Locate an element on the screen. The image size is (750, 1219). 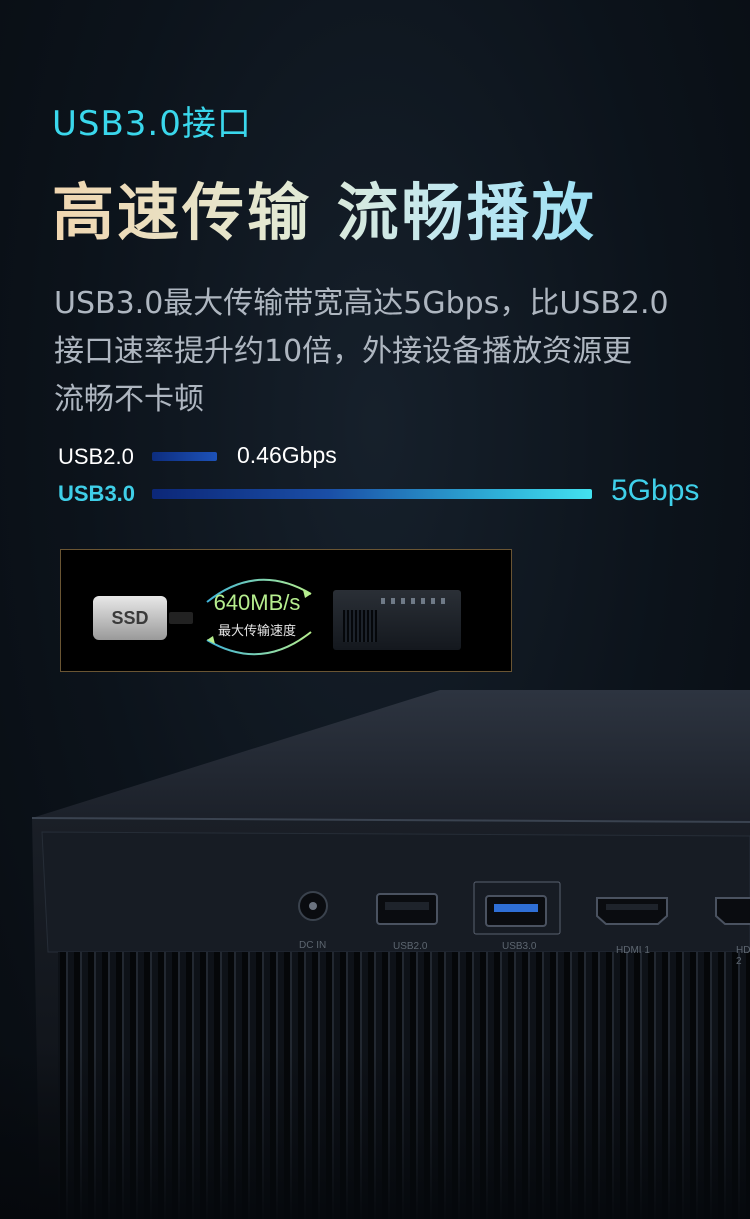
mini-device-grill is located at coordinates (360, 626).